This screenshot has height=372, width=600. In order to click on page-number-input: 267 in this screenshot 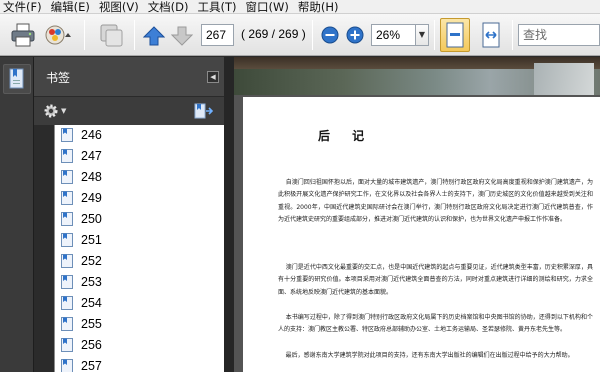, I will do `click(217, 35)`.